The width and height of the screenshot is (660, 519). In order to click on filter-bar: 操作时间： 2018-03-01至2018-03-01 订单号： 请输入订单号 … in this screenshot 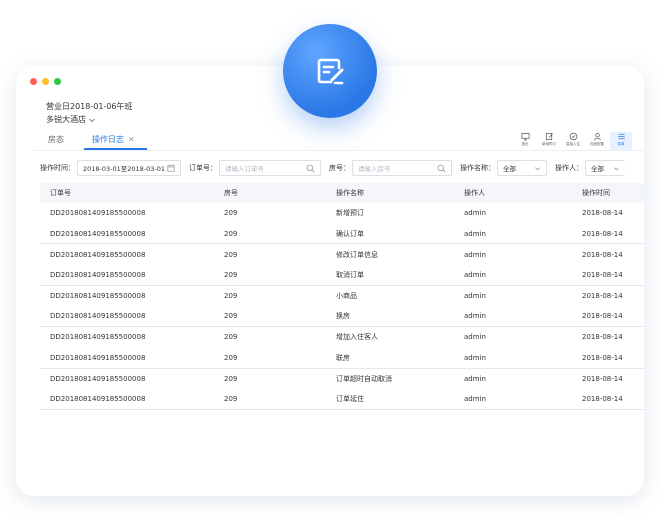, I will do `click(332, 168)`.